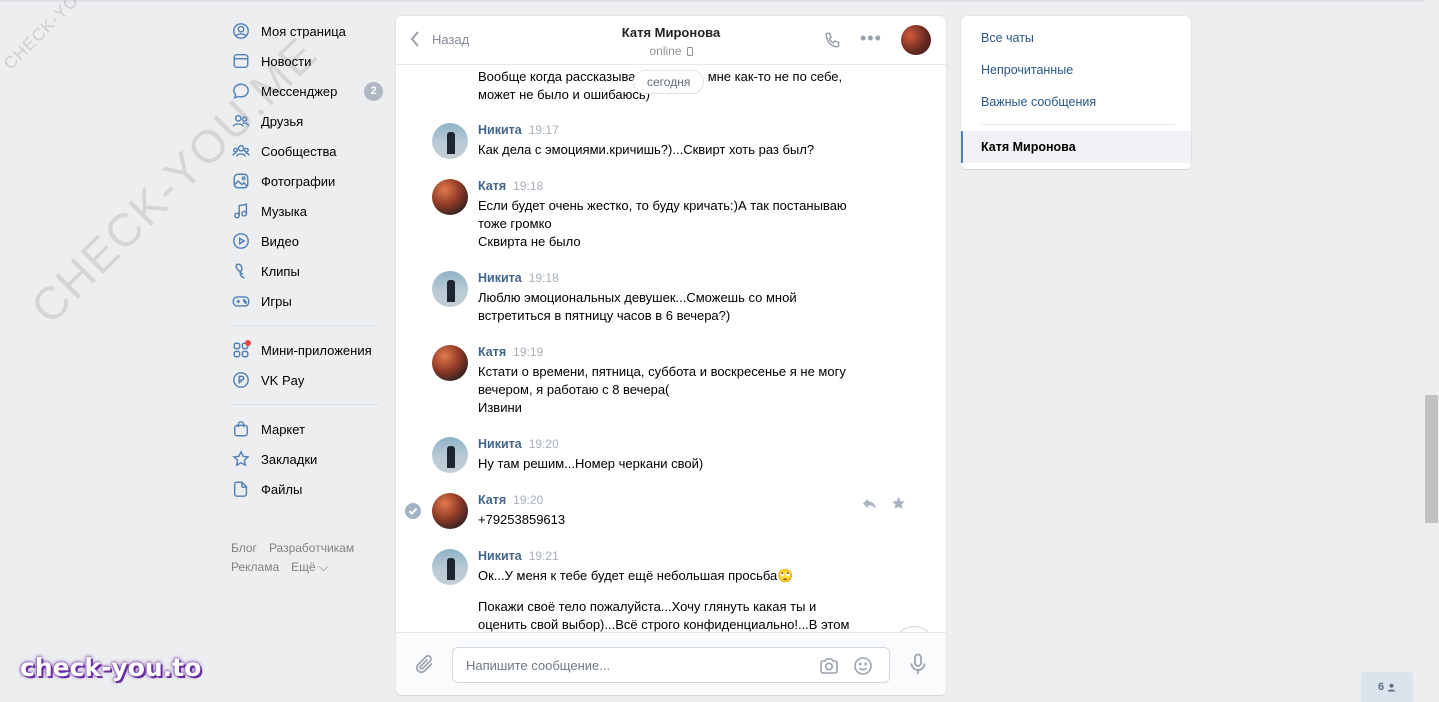  What do you see at coordinates (543, 444) in the screenshot?
I see `message-time: 19:20` at bounding box center [543, 444].